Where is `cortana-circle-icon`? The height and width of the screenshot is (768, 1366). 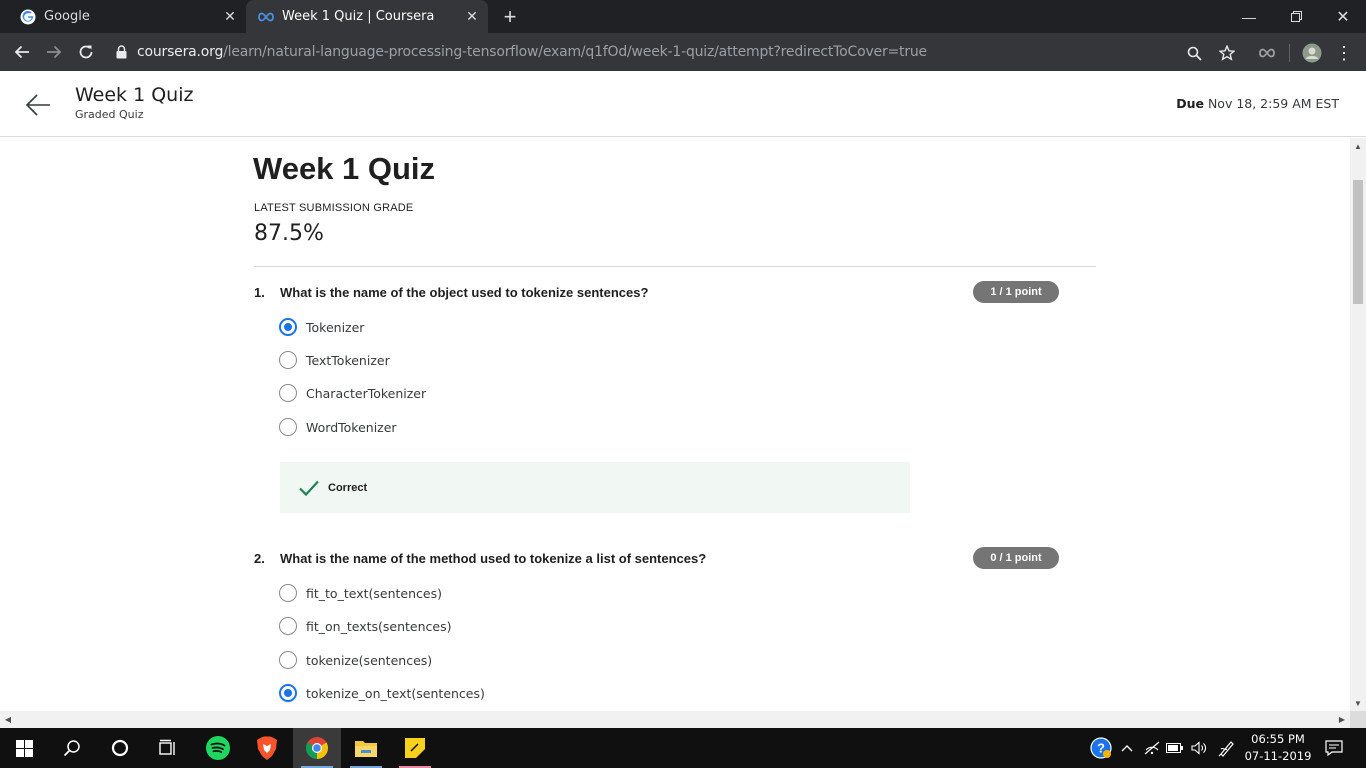
cortana-circle-icon is located at coordinates (120, 748).